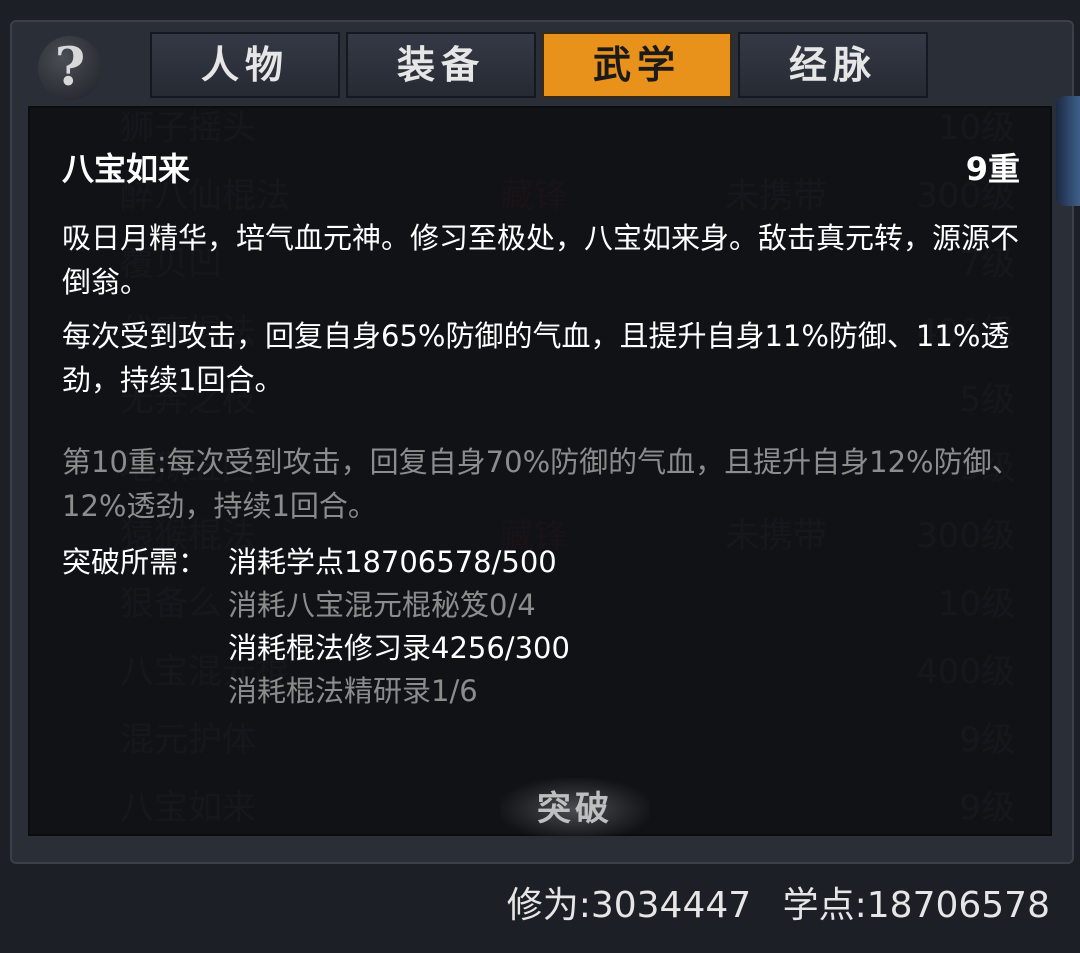 The width and height of the screenshot is (1080, 953). Describe the element at coordinates (126, 169) in the screenshot. I see `skill-title: 八宝如来` at that location.